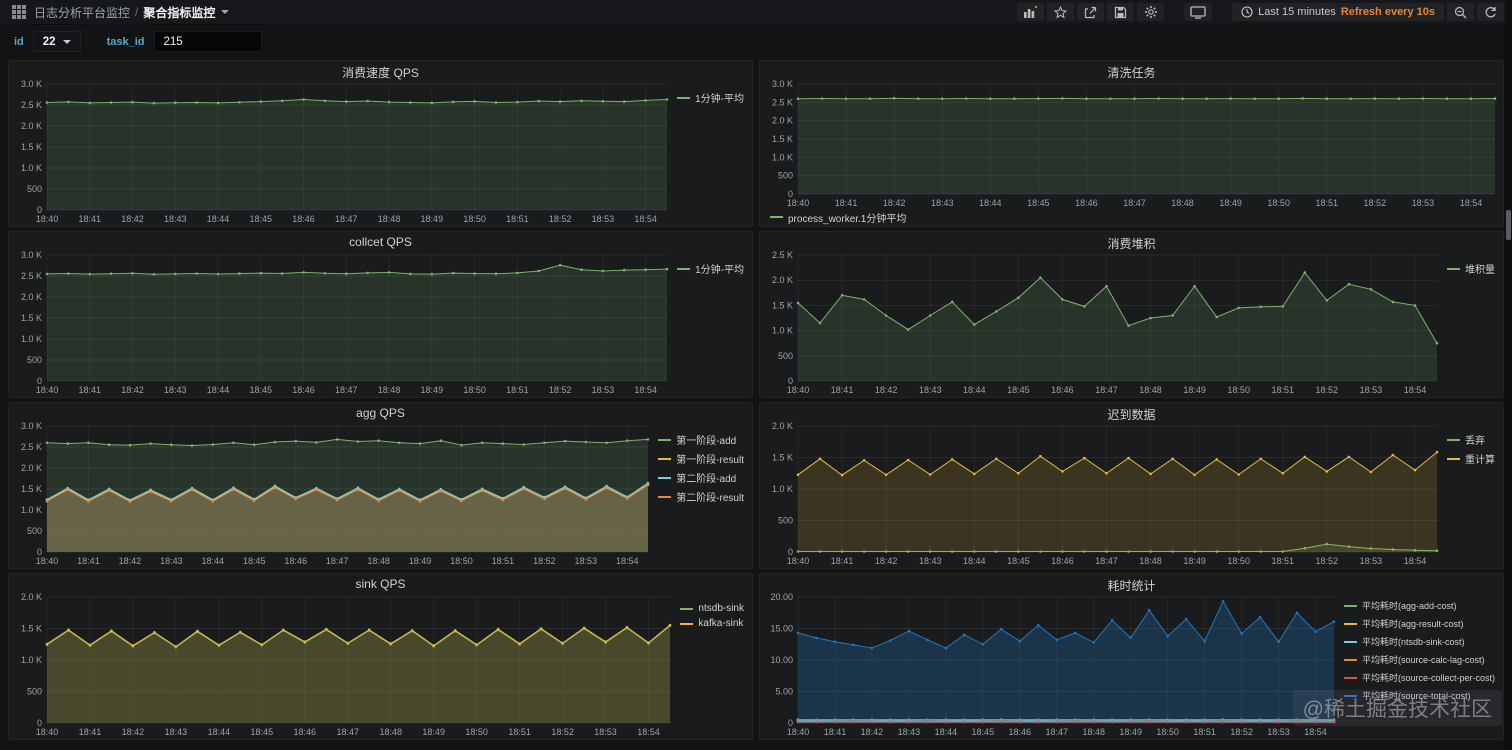 This screenshot has height=750, width=1512. I want to click on legend-item: 平均耗时(source-calc-lag-cost), so click(1419, 659).